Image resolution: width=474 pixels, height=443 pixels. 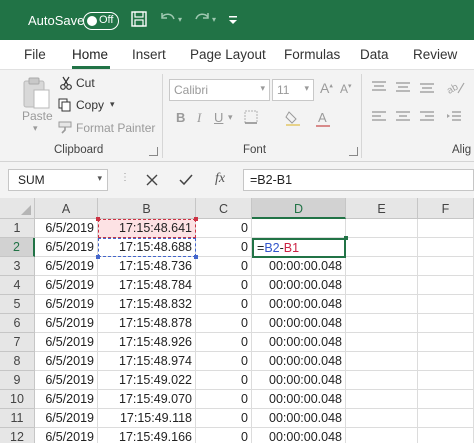 I want to click on row-header-9: 9, so click(x=17, y=380).